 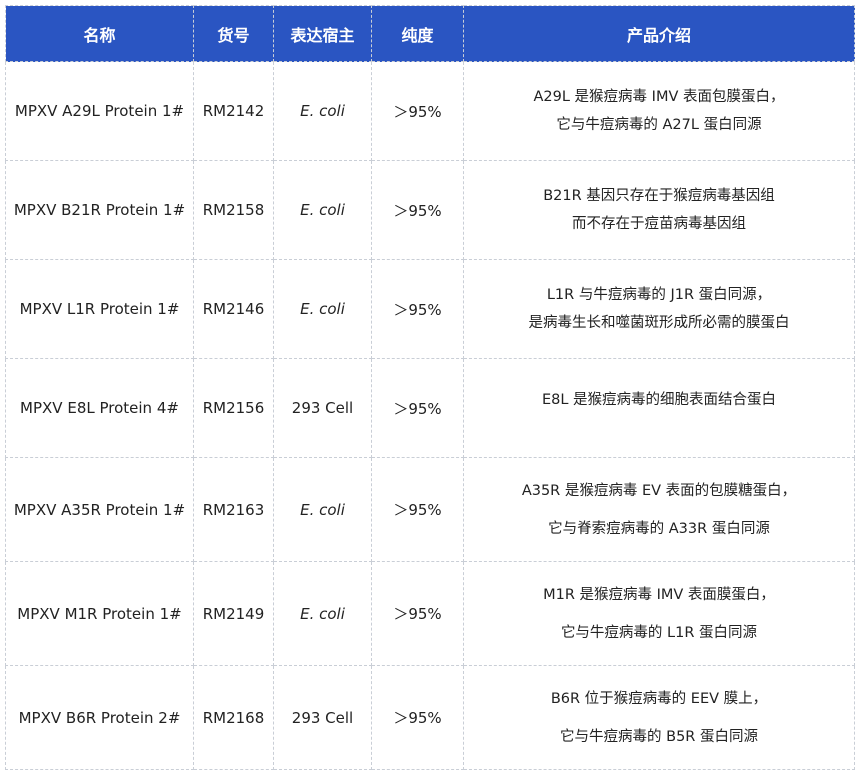 What do you see at coordinates (659, 33) in the screenshot?
I see `header-description: 产品介绍` at bounding box center [659, 33].